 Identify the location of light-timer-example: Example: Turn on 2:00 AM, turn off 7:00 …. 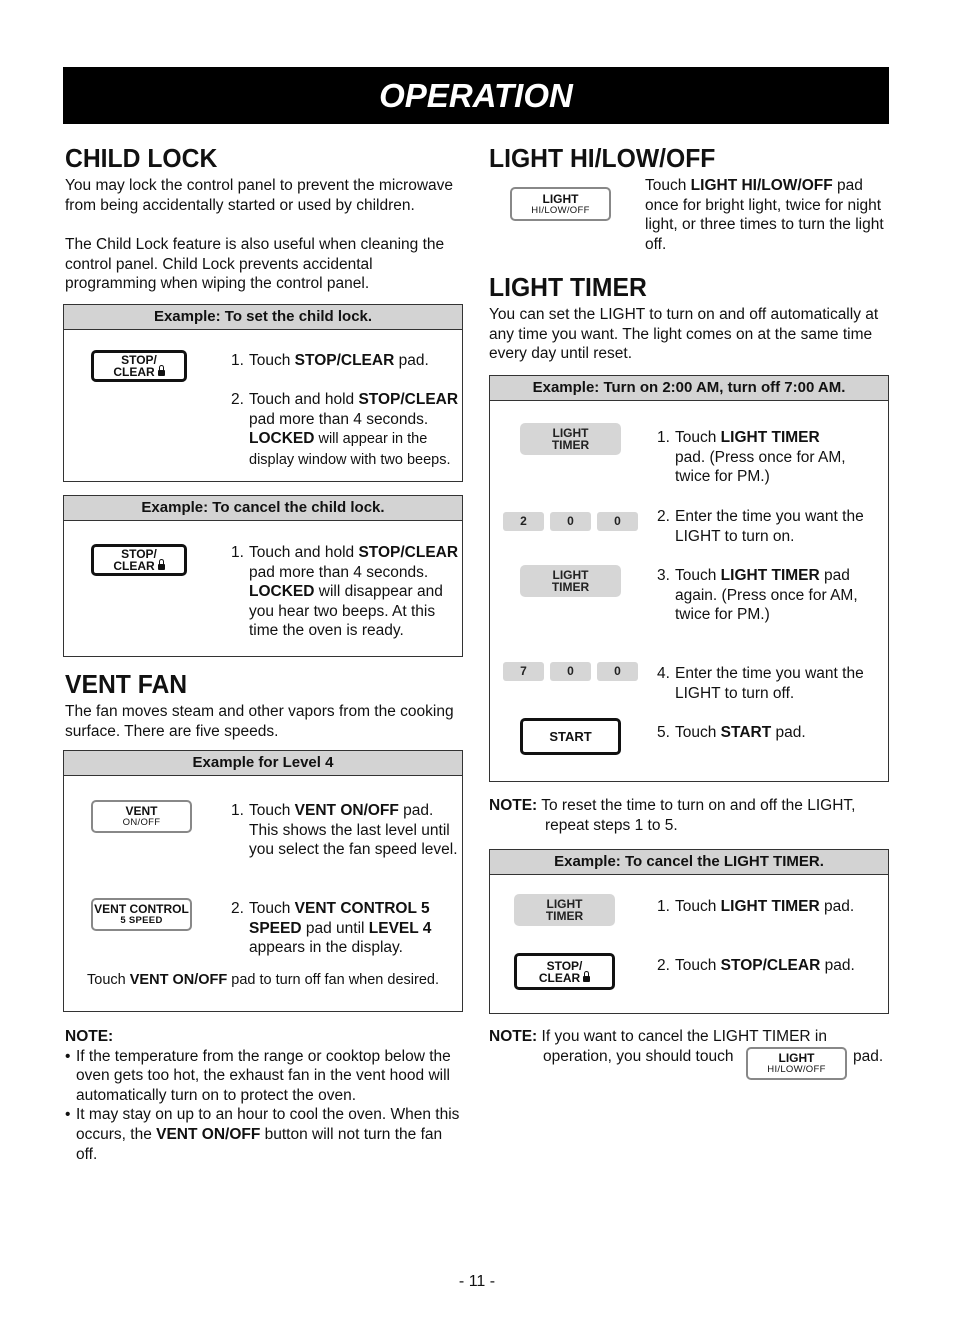
(689, 578).